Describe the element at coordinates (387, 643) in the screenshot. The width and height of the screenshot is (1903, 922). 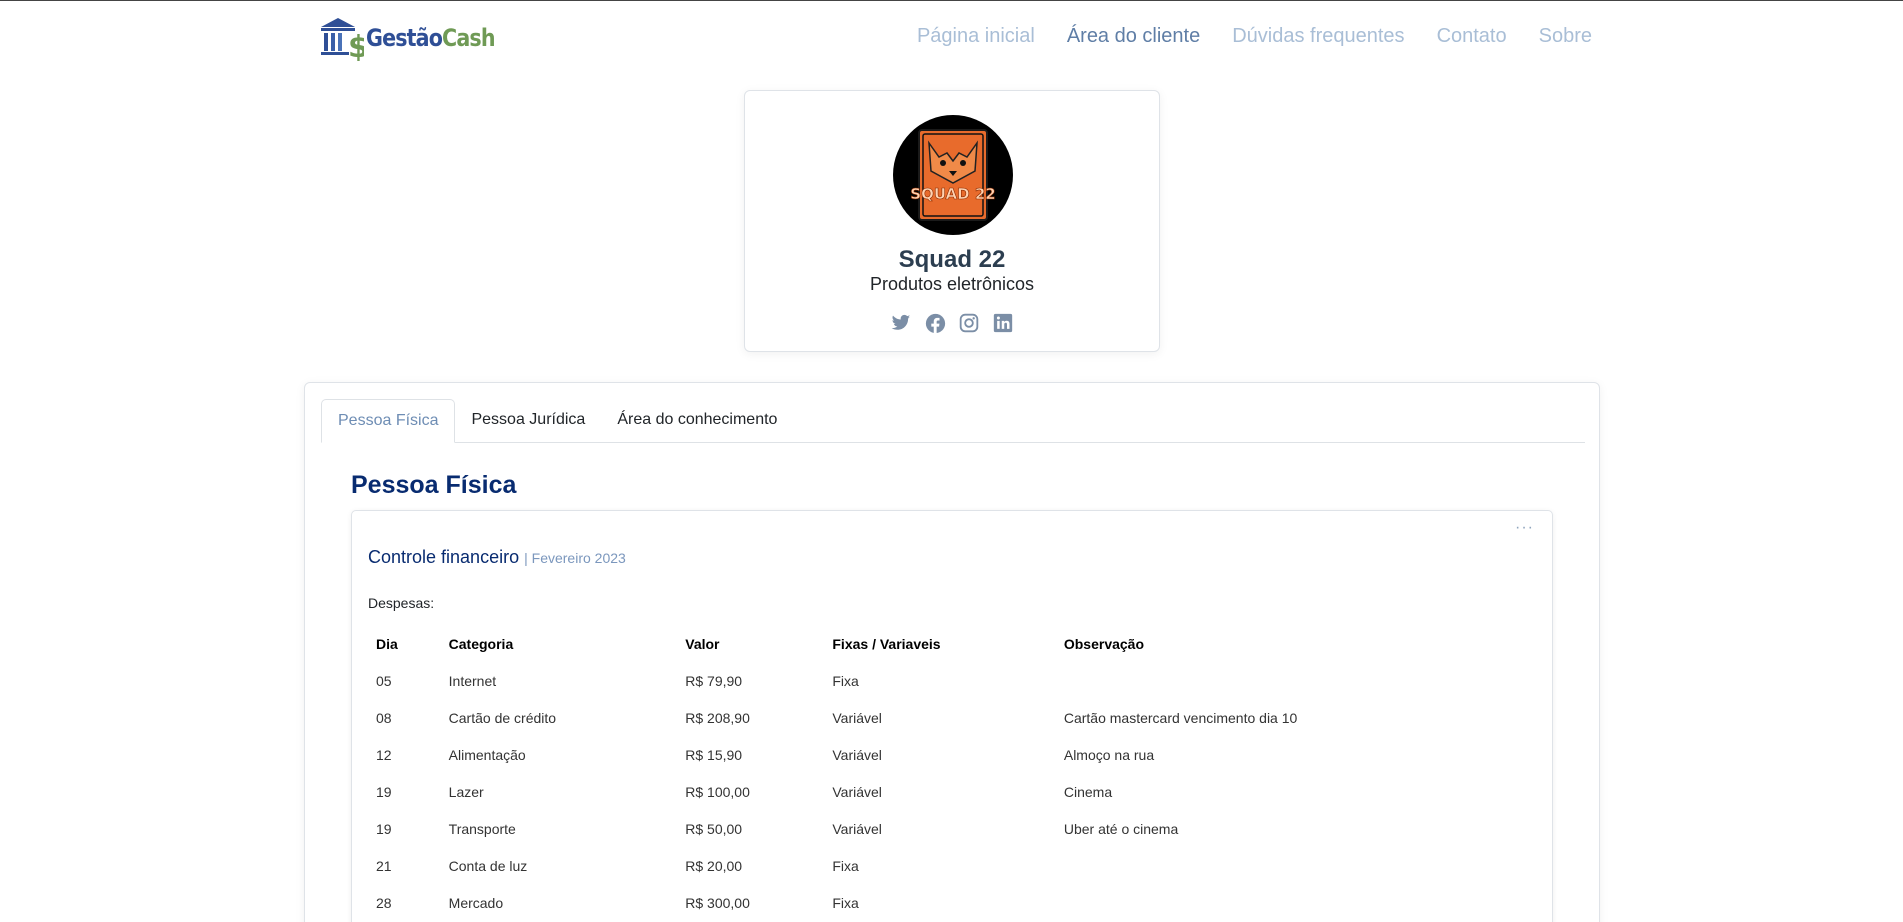
I see `column-header-dia: Dia` at that location.